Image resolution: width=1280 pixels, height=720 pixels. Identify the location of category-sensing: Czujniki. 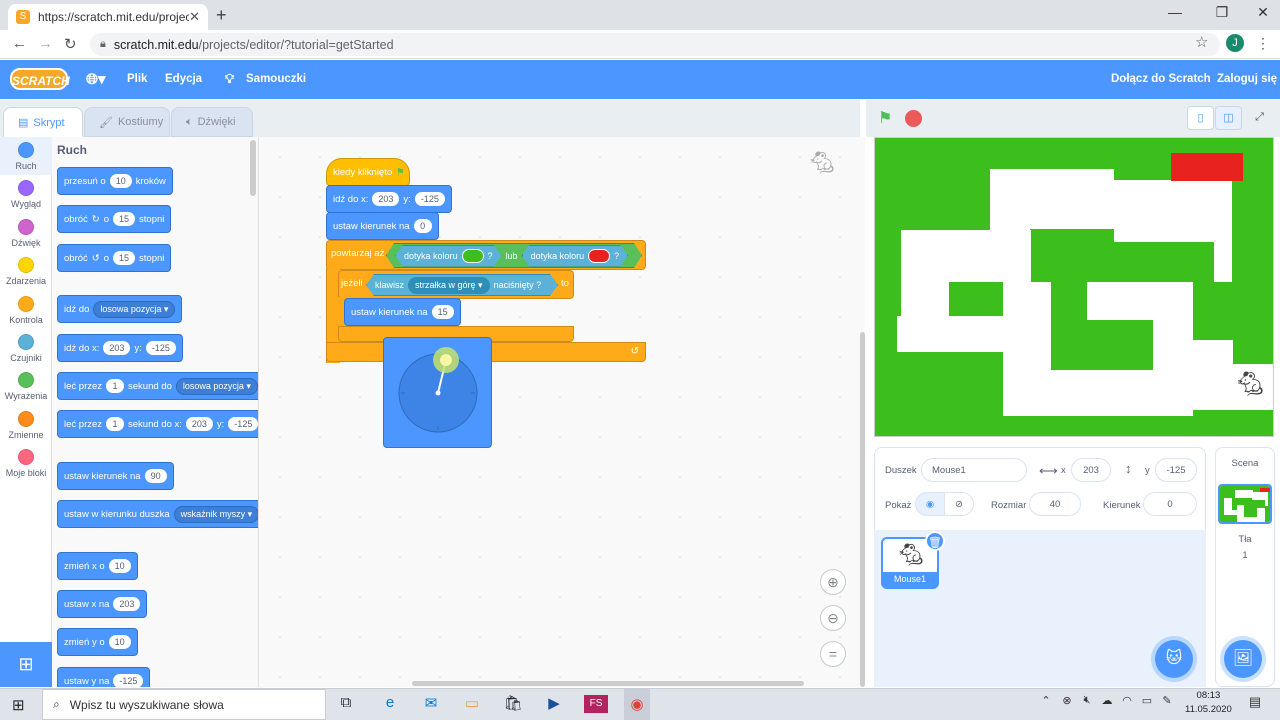
(26, 348).